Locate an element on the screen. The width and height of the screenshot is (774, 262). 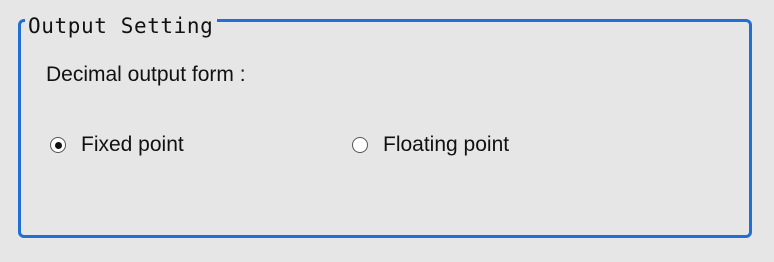
fixed-point-radio: Fixed point is located at coordinates (117, 145).